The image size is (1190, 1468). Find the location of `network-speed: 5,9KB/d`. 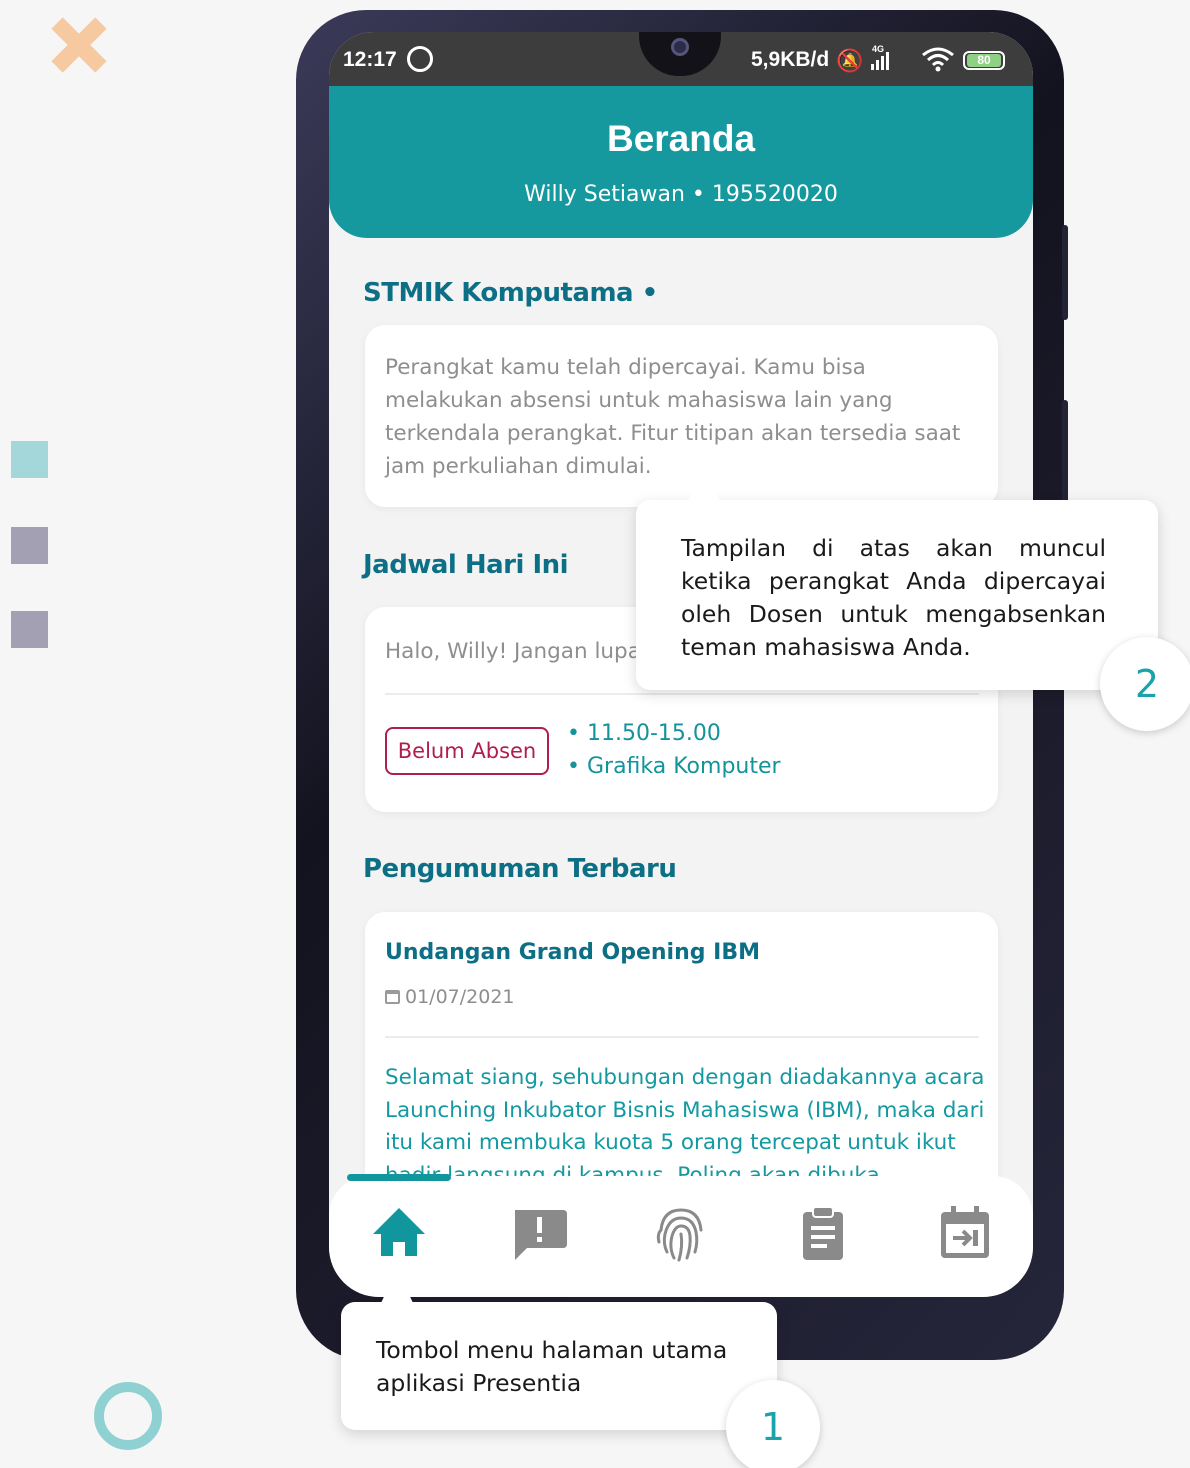

network-speed: 5,9KB/d is located at coordinates (790, 59).